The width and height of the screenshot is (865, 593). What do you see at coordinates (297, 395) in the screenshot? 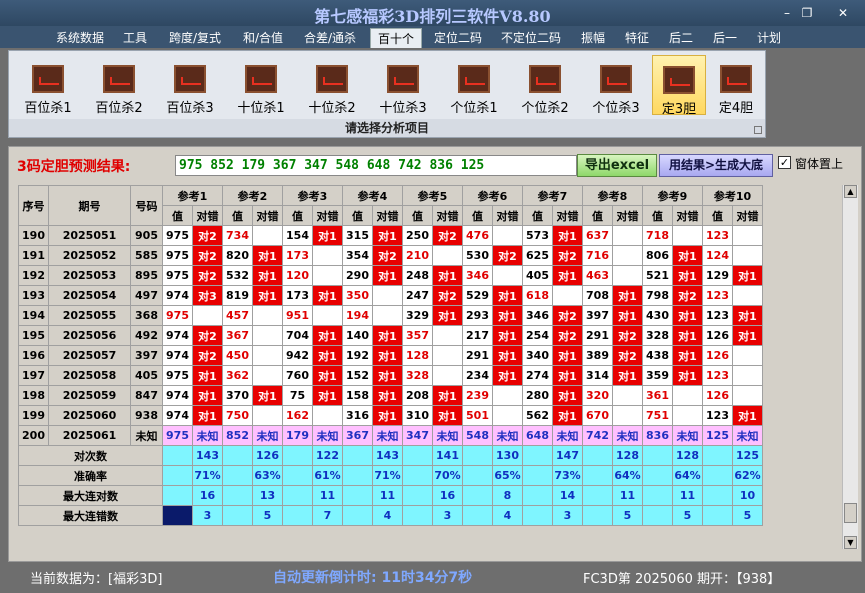
I see `ref-value: 75` at bounding box center [297, 395].